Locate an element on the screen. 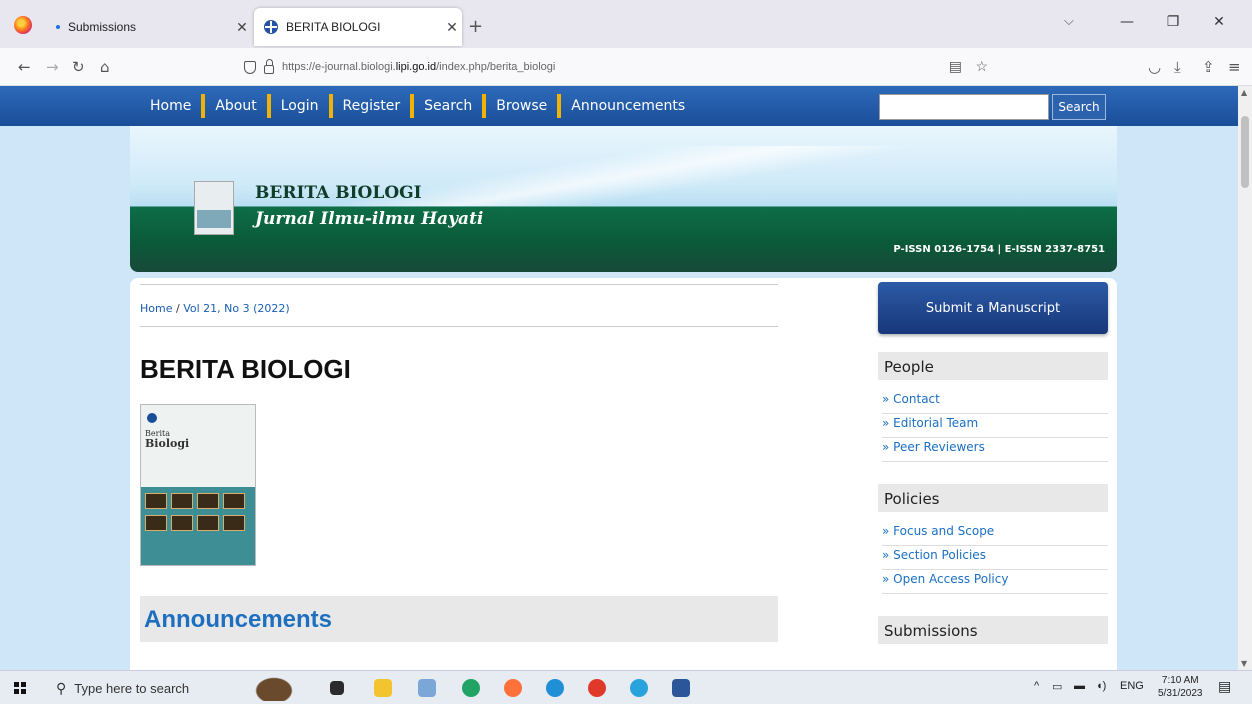  telegram-icon is located at coordinates (639, 688).